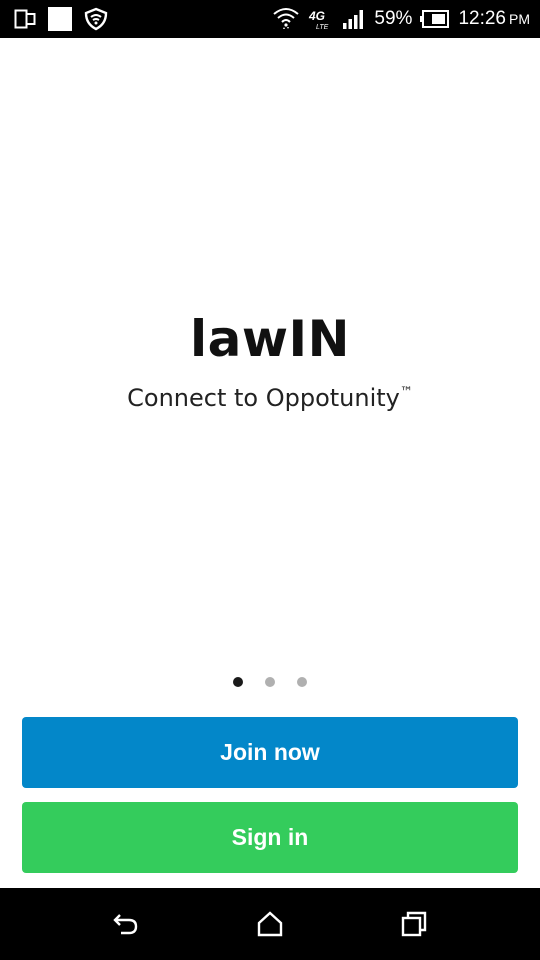 This screenshot has width=540, height=960. I want to click on back-button, so click(126, 924).